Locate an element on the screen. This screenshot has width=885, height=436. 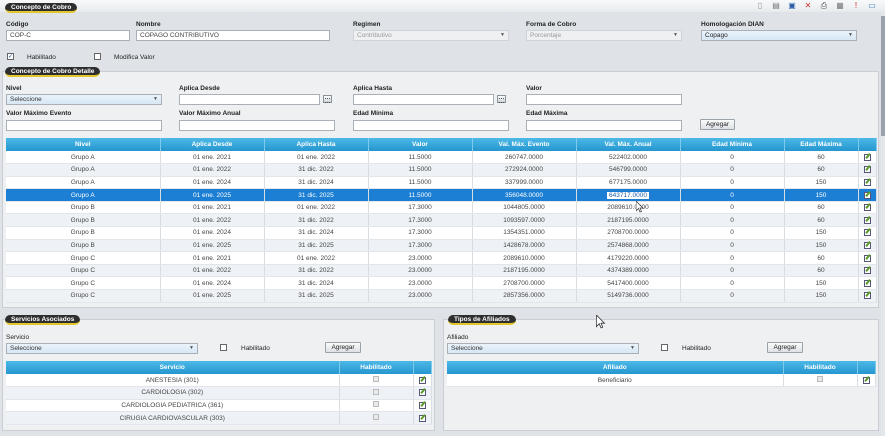
valor-max-anual-field is located at coordinates (257, 125).